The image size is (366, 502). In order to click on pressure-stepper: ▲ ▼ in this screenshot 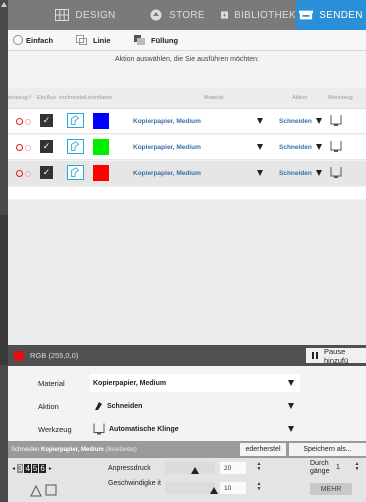, I will do `click(259, 467)`.